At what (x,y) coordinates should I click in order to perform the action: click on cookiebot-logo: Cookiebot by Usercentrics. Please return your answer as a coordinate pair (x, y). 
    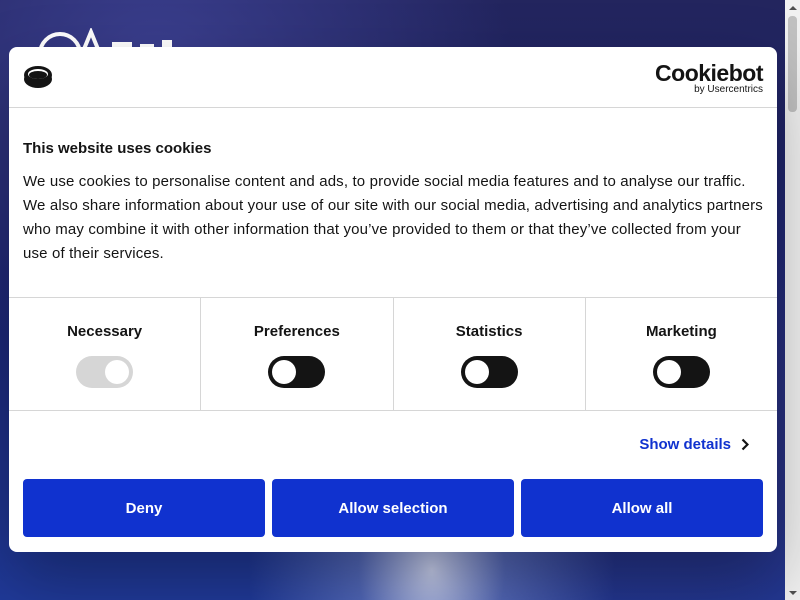
    Looking at the image, I should click on (709, 78).